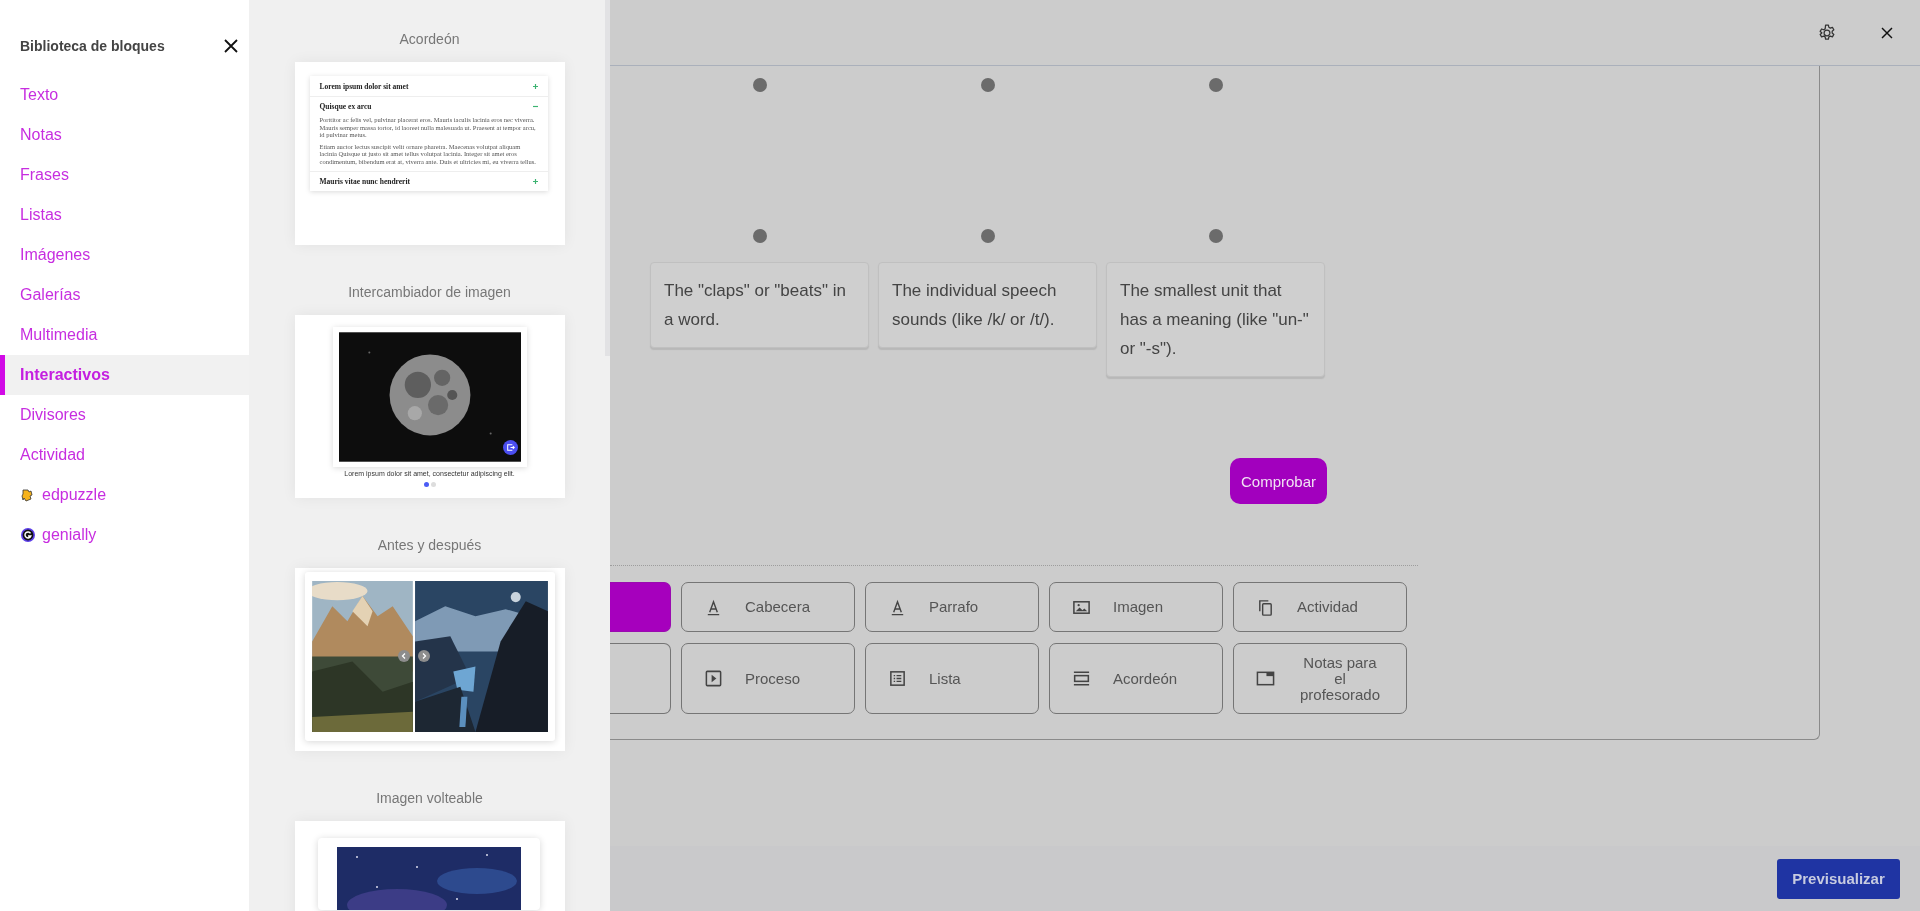 This screenshot has width=1920, height=911. I want to click on template-title: Intercambiador de imagen, so click(429, 292).